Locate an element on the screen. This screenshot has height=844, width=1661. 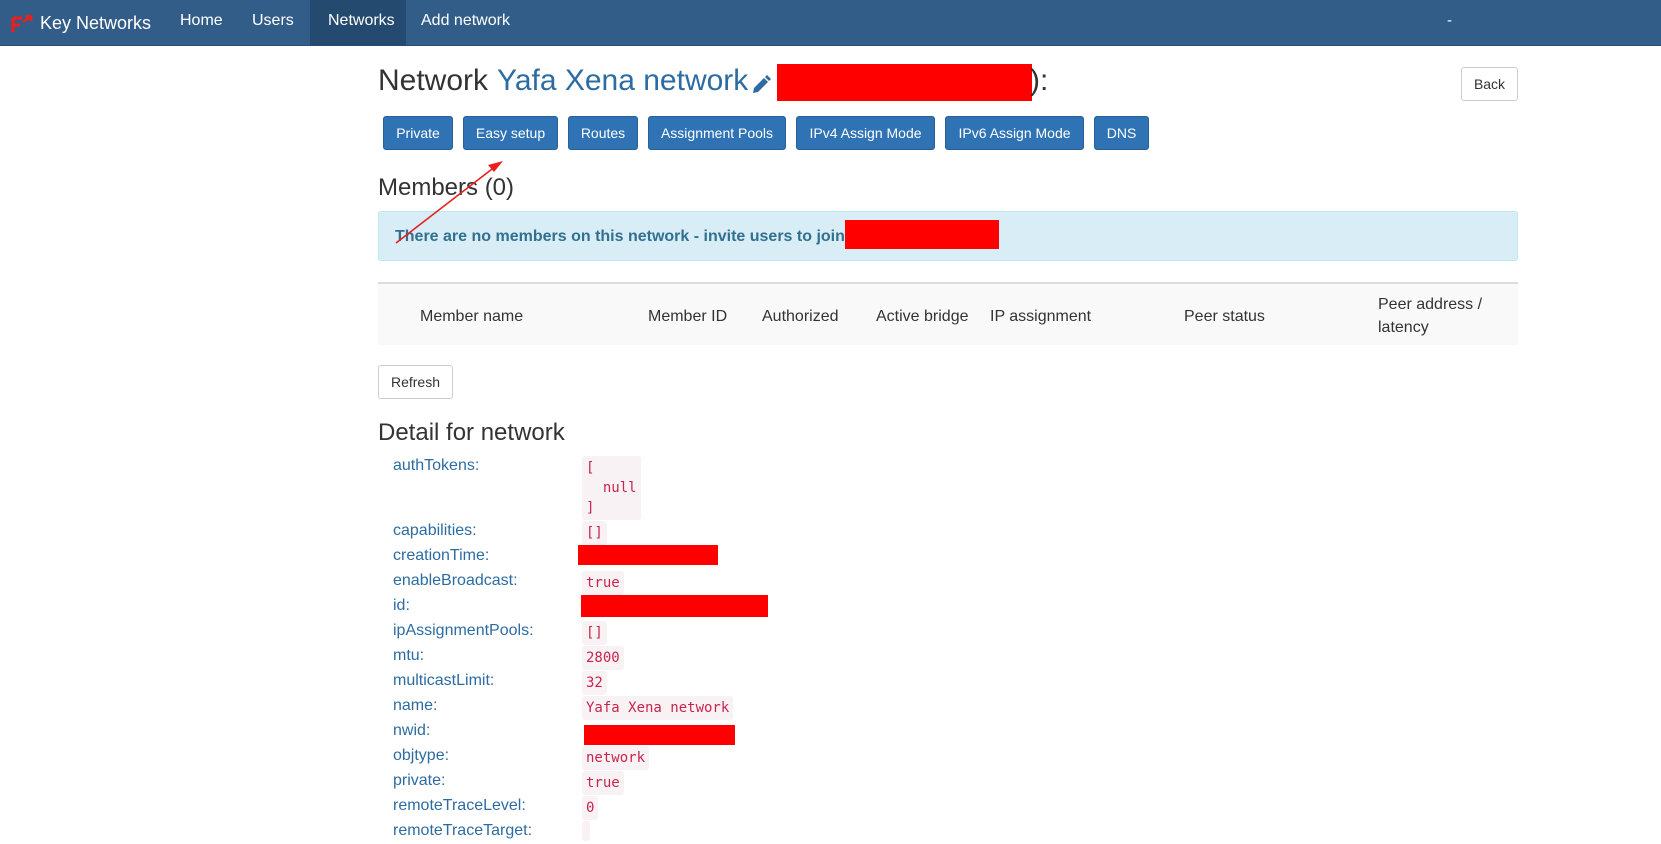
field-key-enablebroadcast: enableBroadcast: is located at coordinates (455, 580).